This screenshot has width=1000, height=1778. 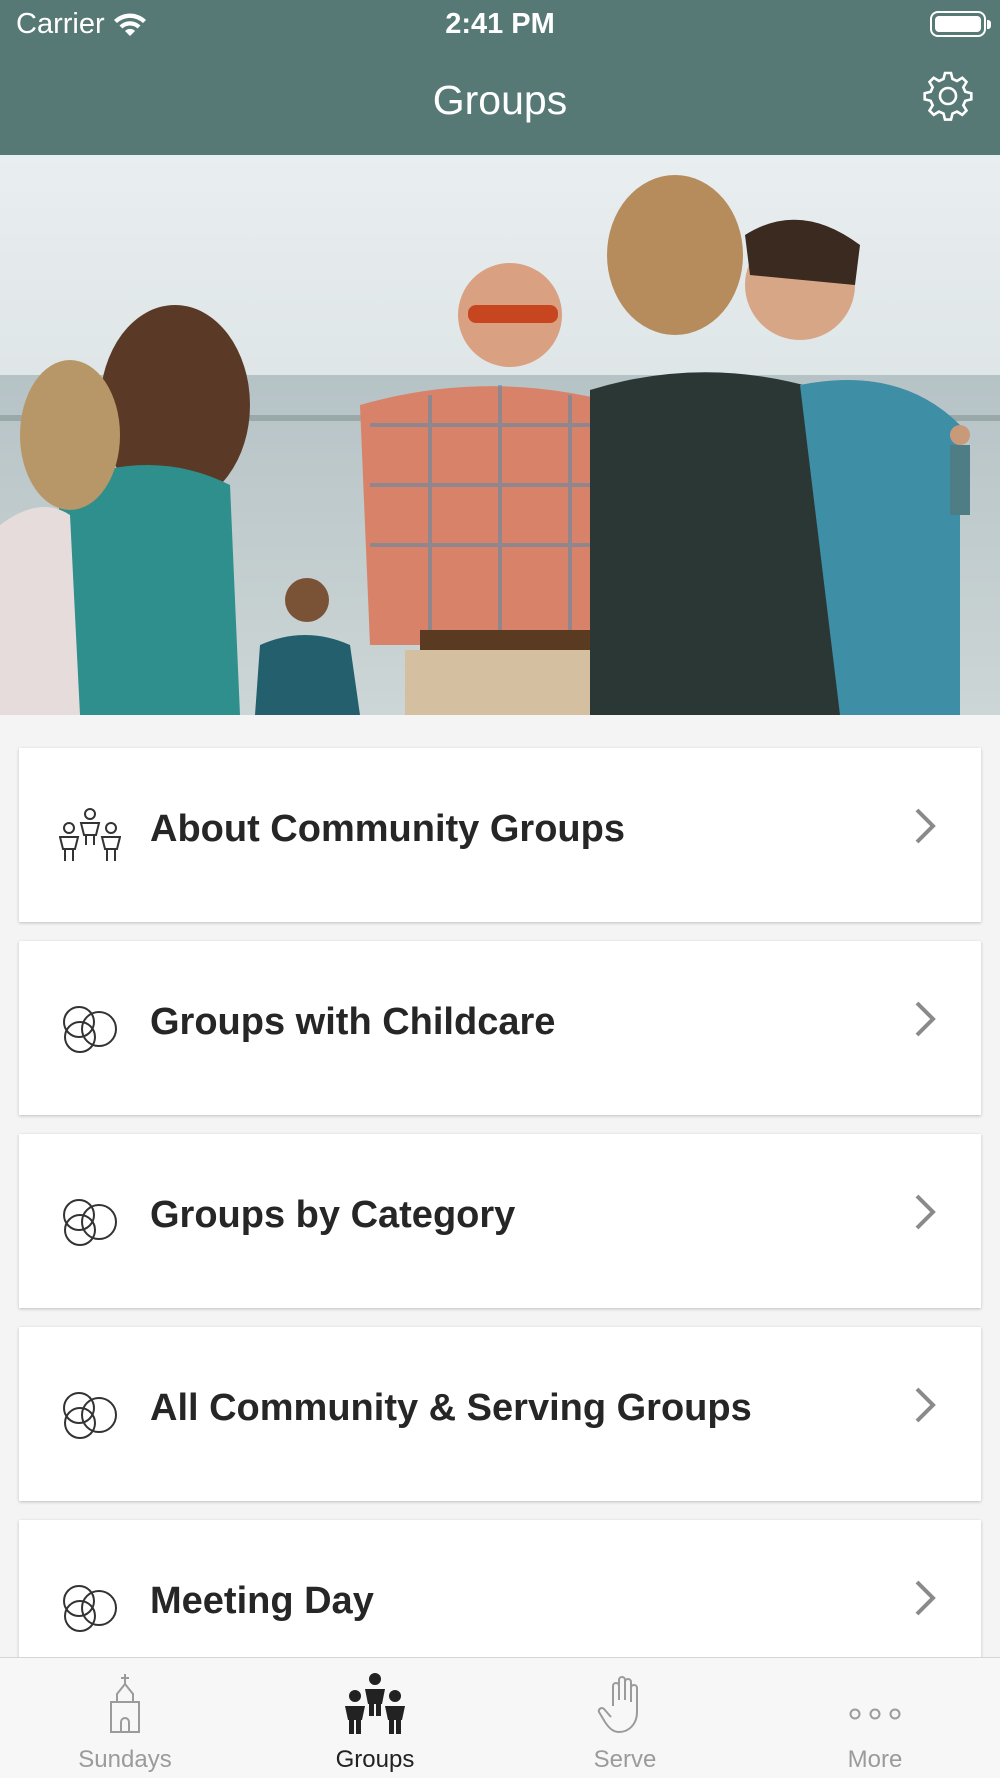 I want to click on tab-sundays: Sundays, so click(x=125, y=1718).